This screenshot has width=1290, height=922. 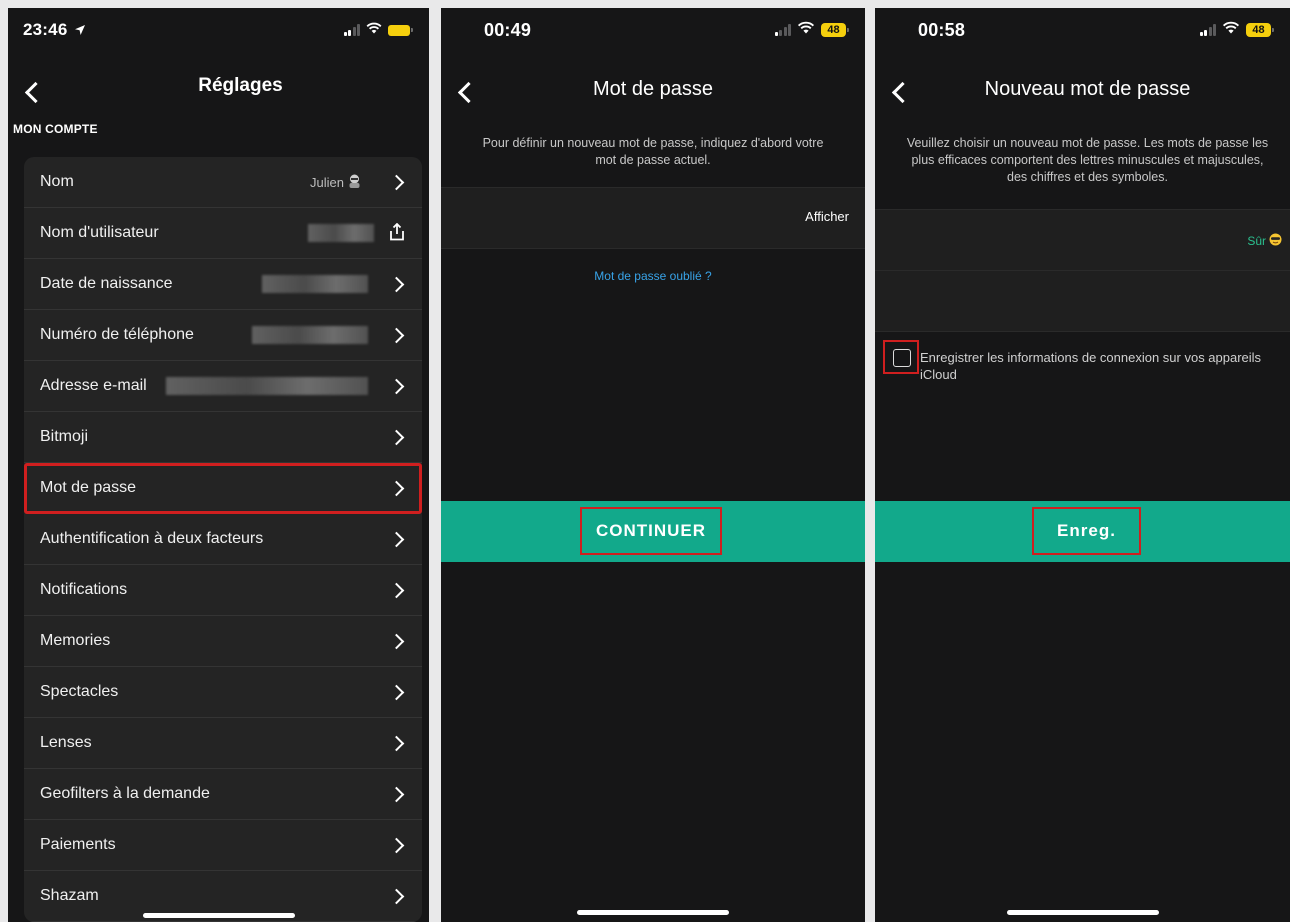 I want to click on section-header: MON COMPTE, so click(x=55, y=129).